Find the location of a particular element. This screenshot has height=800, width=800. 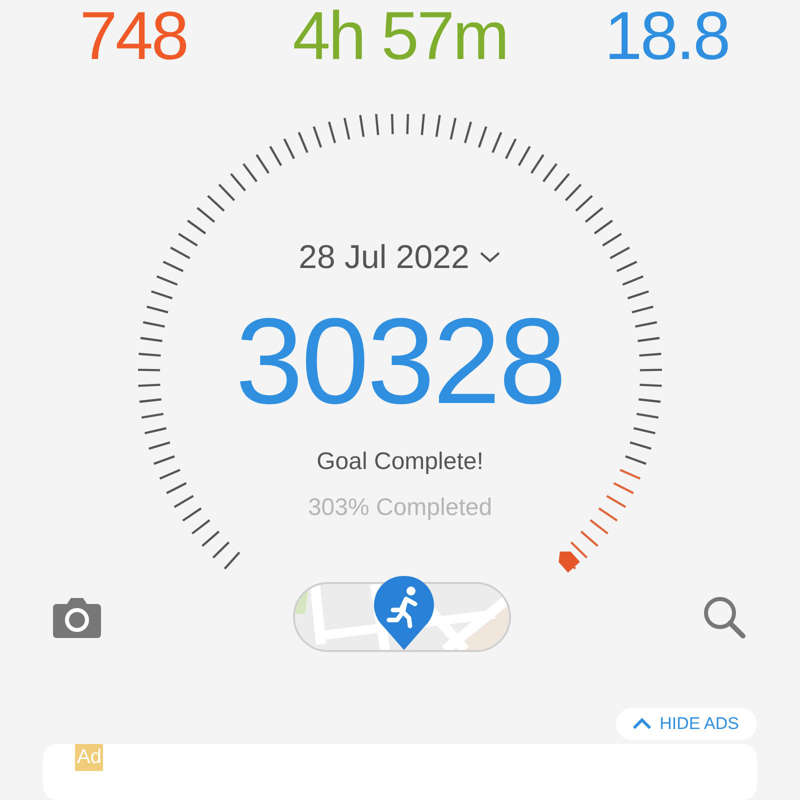

ad-badge: Ad is located at coordinates (89, 757).